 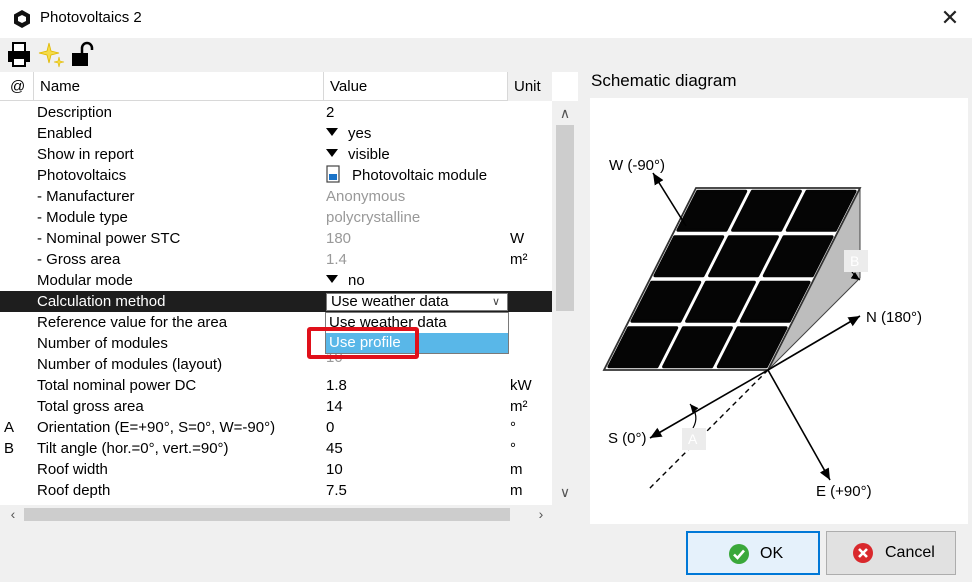 What do you see at coordinates (276, 238) in the screenshot?
I see `table-row: - Nominal power STC 180 W` at bounding box center [276, 238].